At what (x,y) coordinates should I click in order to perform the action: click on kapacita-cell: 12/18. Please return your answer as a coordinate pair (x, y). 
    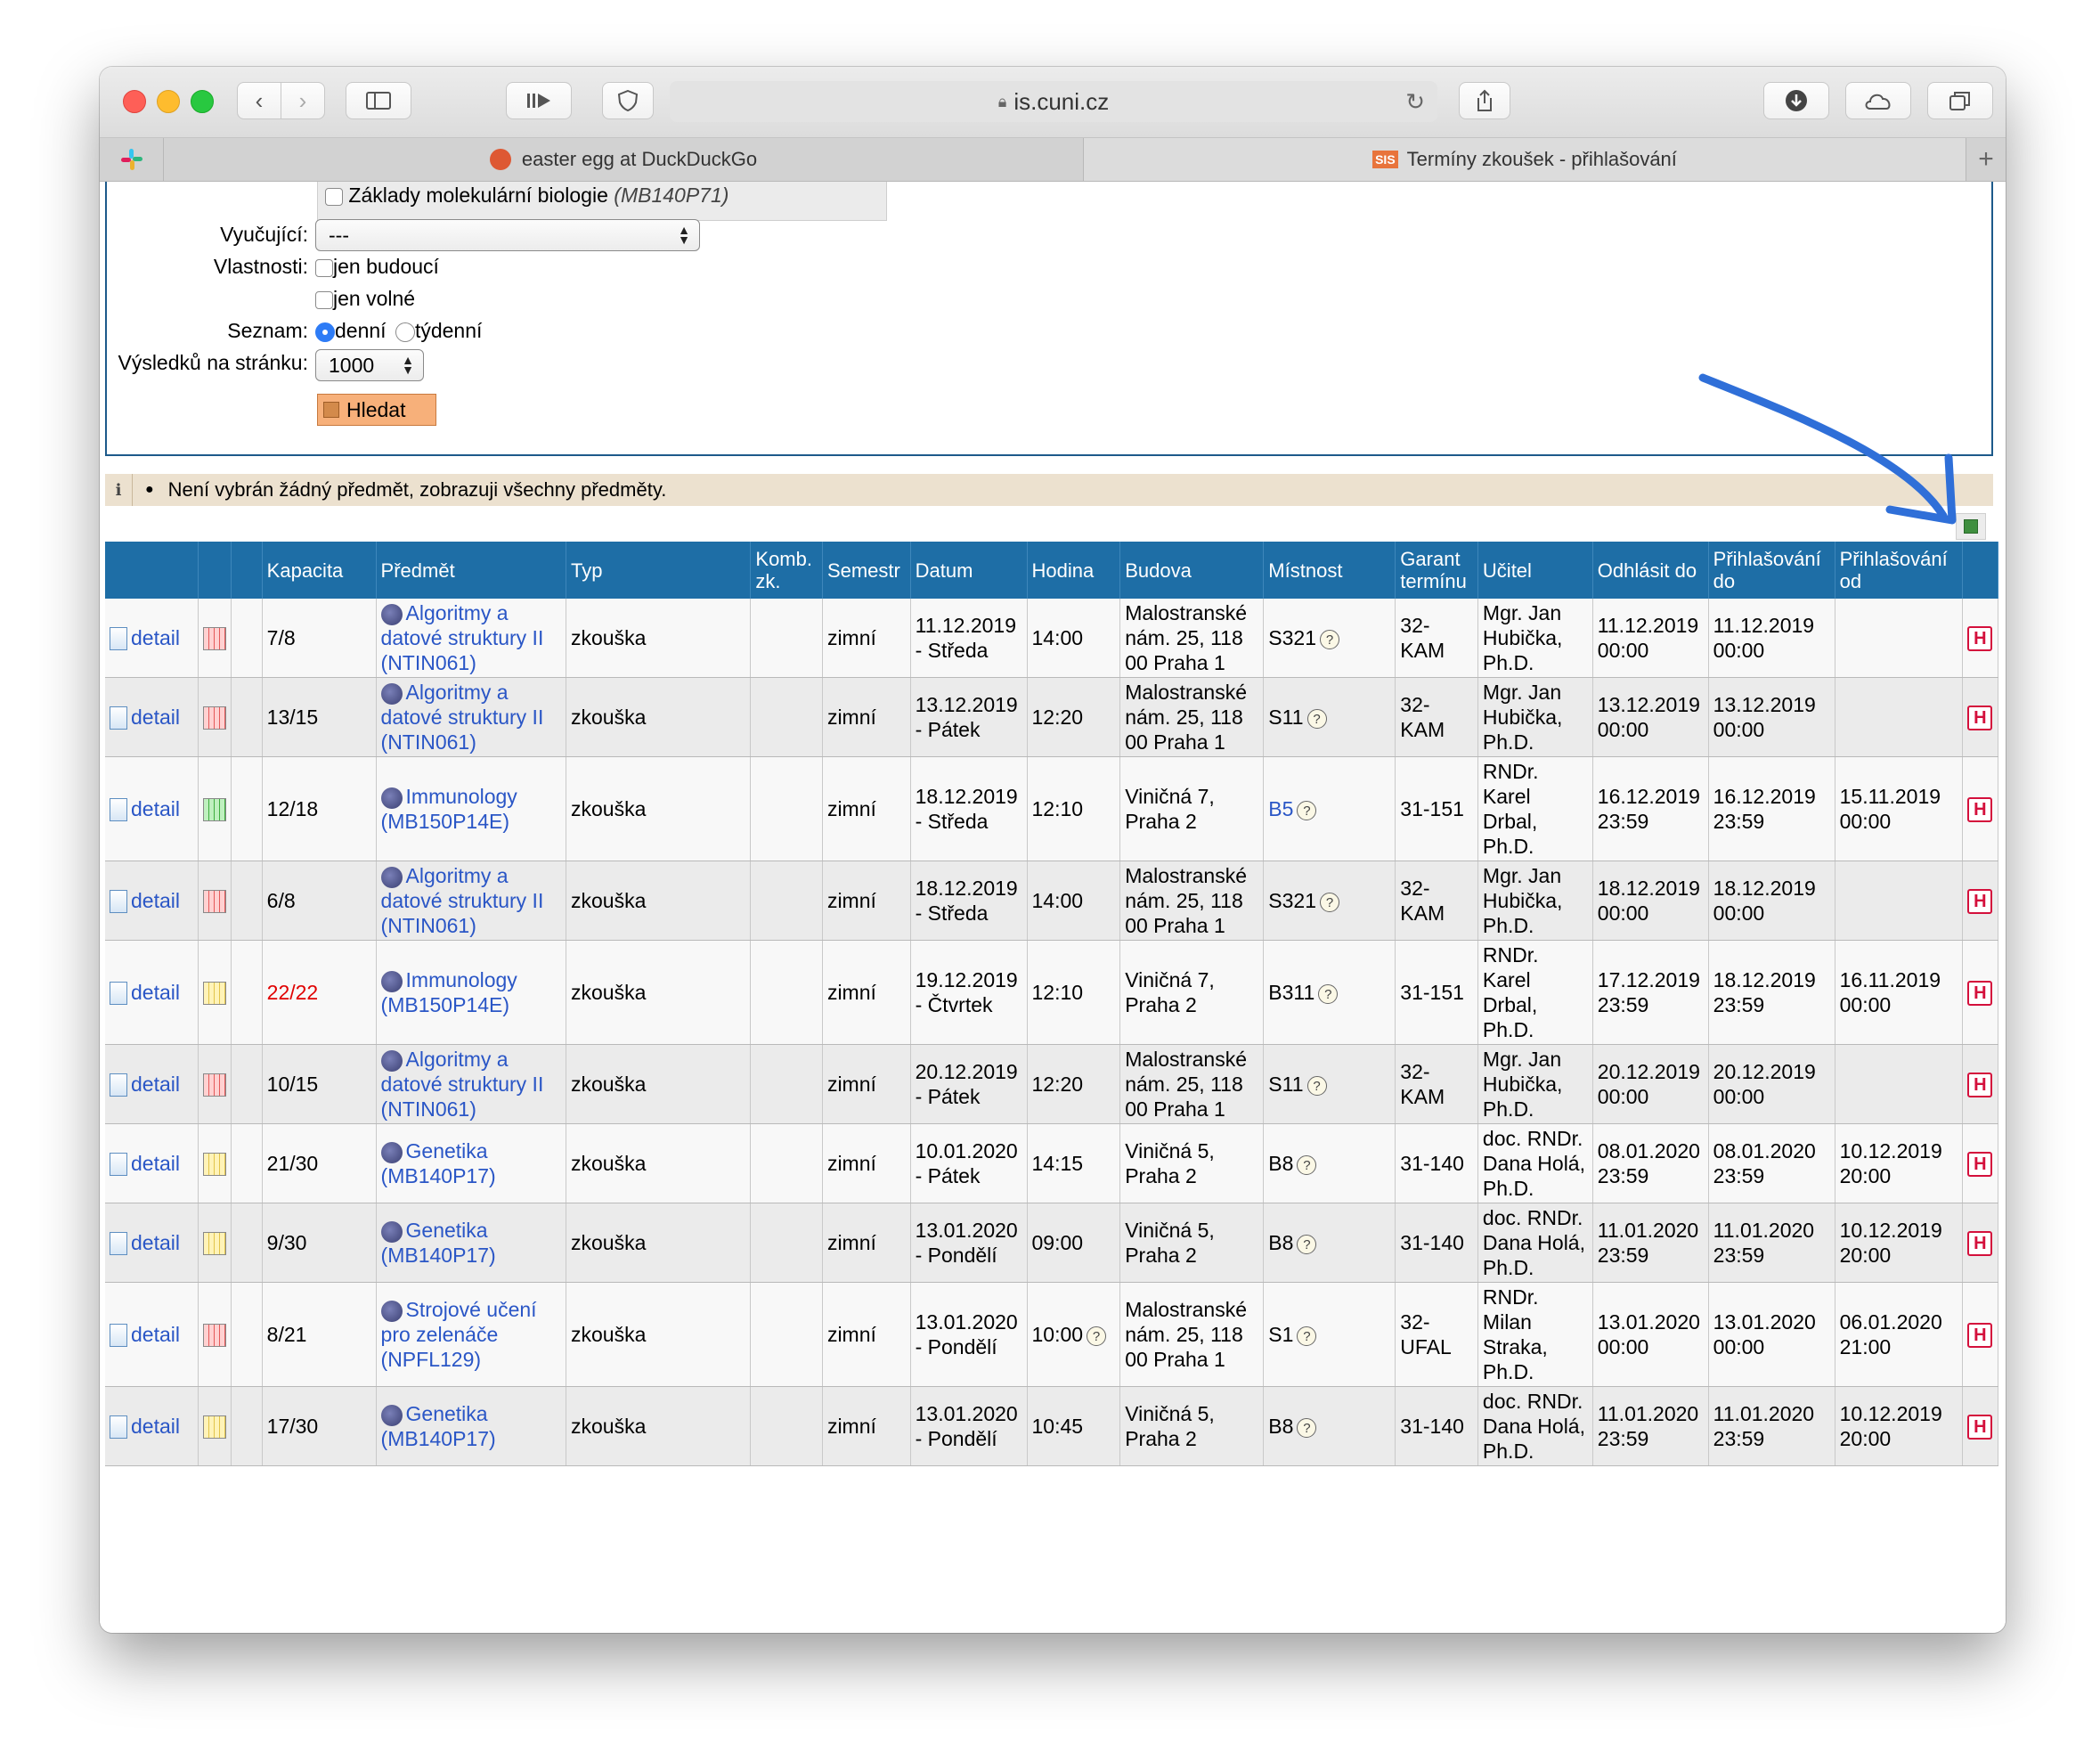
    Looking at the image, I should click on (319, 809).